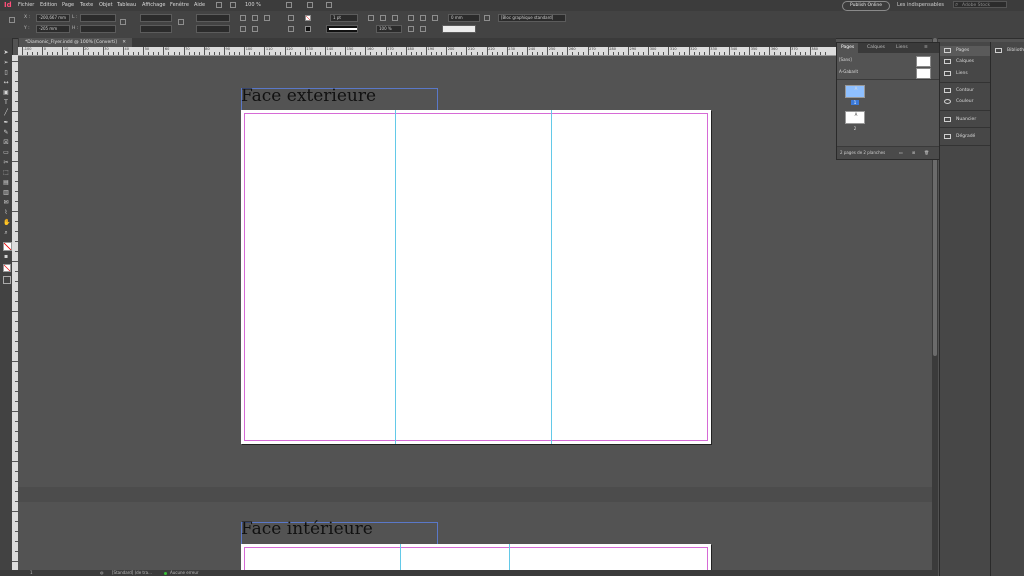  I want to click on constrain-proportions-icon, so click(123, 22).